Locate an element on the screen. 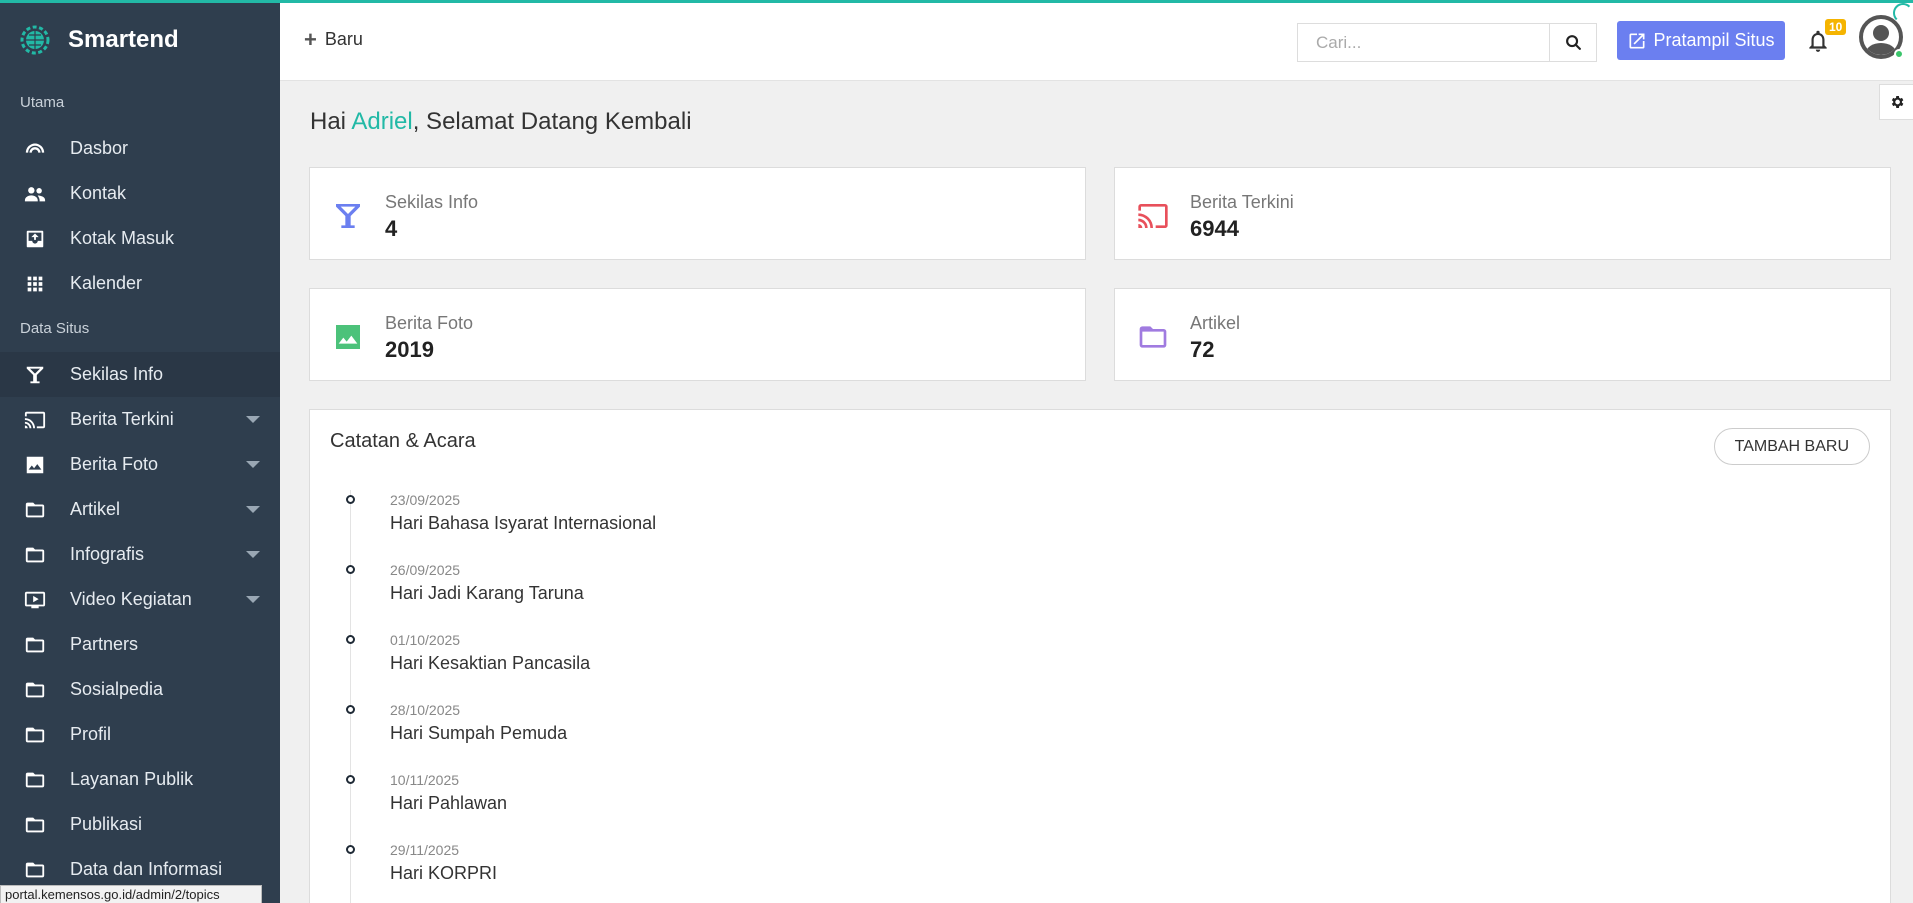  settings-toggle is located at coordinates (1896, 102).